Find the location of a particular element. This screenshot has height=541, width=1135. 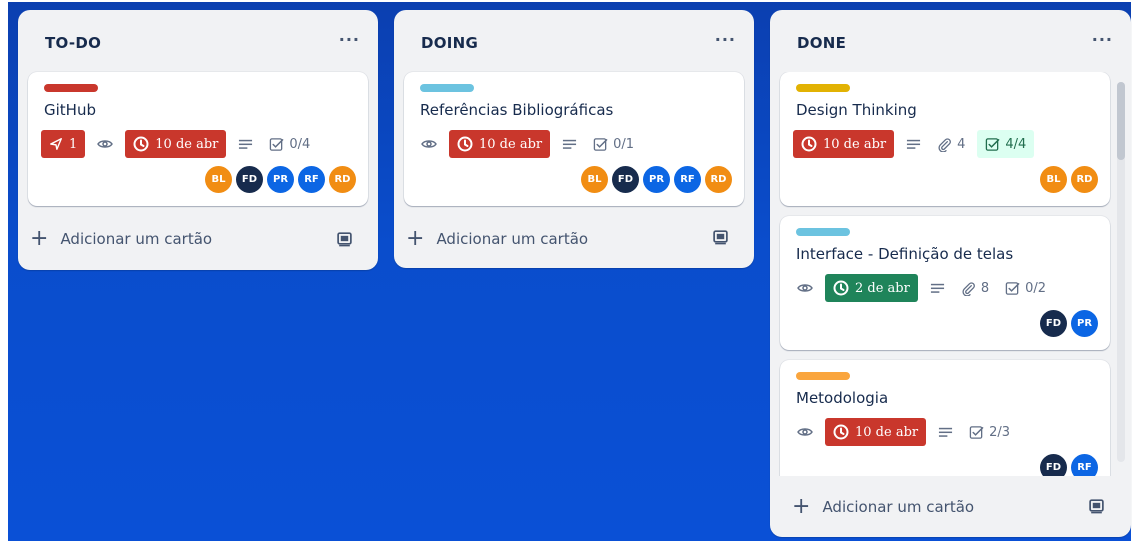

list-title: DOING is located at coordinates (449, 43).